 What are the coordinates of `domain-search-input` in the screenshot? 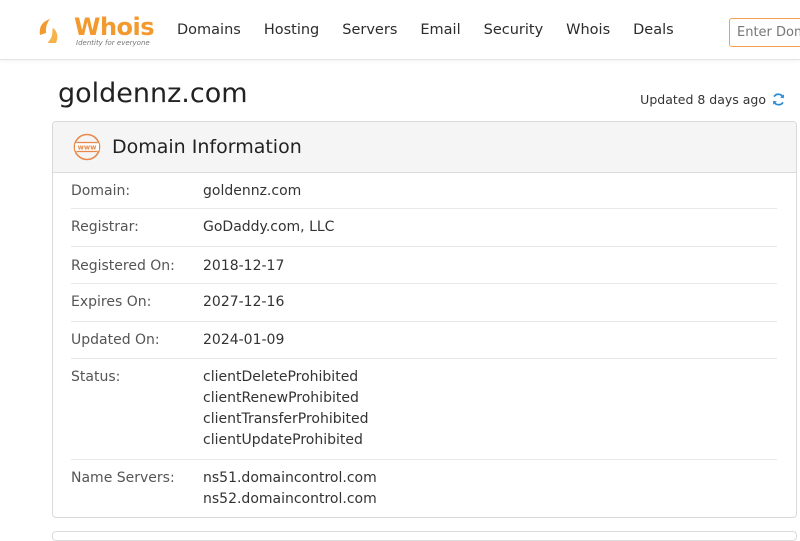 It's located at (764, 32).